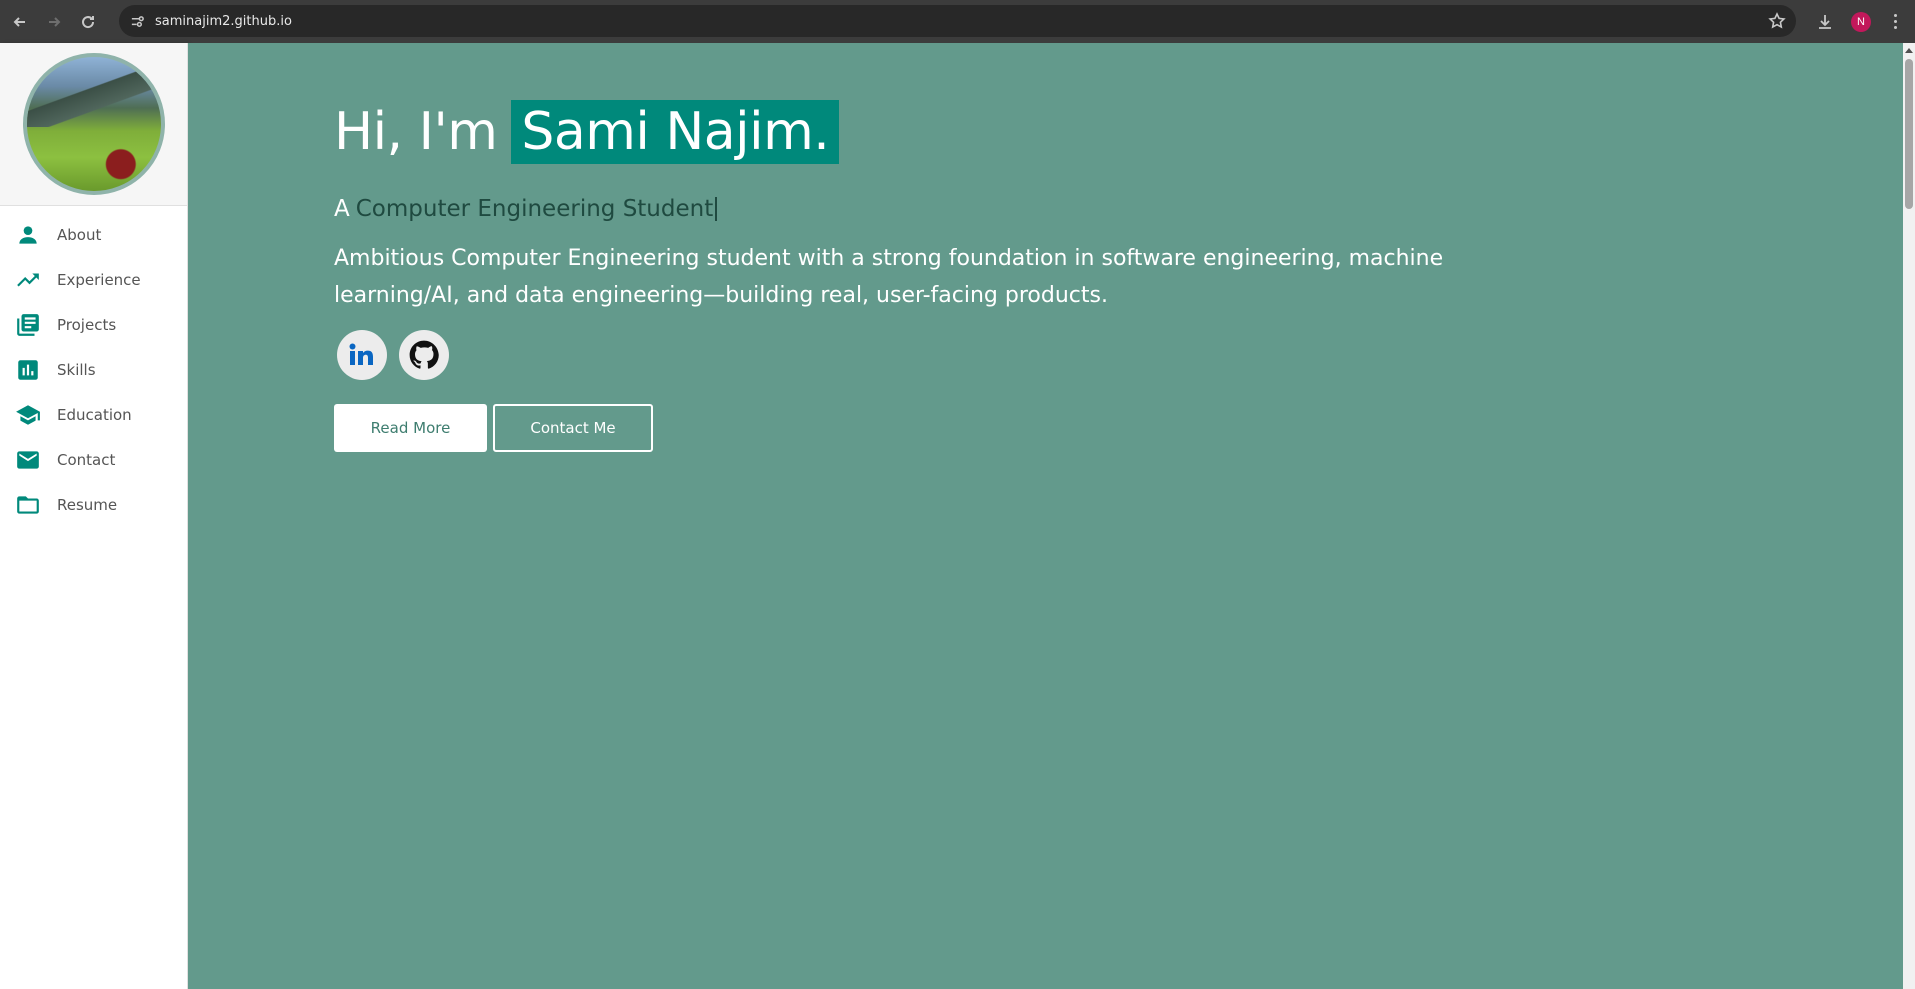 Image resolution: width=1915 pixels, height=989 pixels. What do you see at coordinates (28, 460) in the screenshot?
I see `mail-icon` at bounding box center [28, 460].